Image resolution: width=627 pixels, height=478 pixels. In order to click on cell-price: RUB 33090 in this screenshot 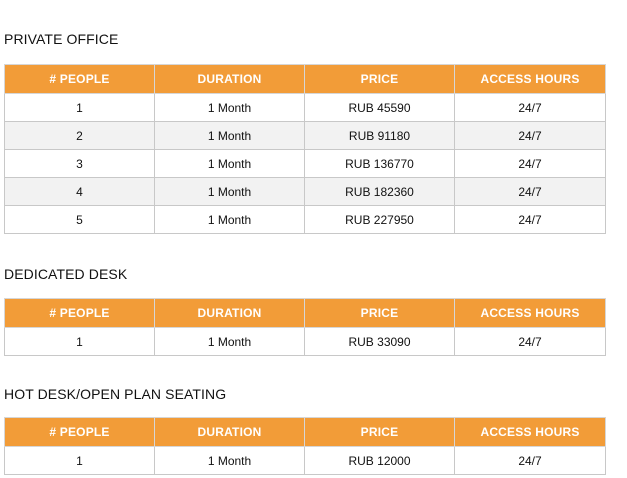, I will do `click(379, 341)`.